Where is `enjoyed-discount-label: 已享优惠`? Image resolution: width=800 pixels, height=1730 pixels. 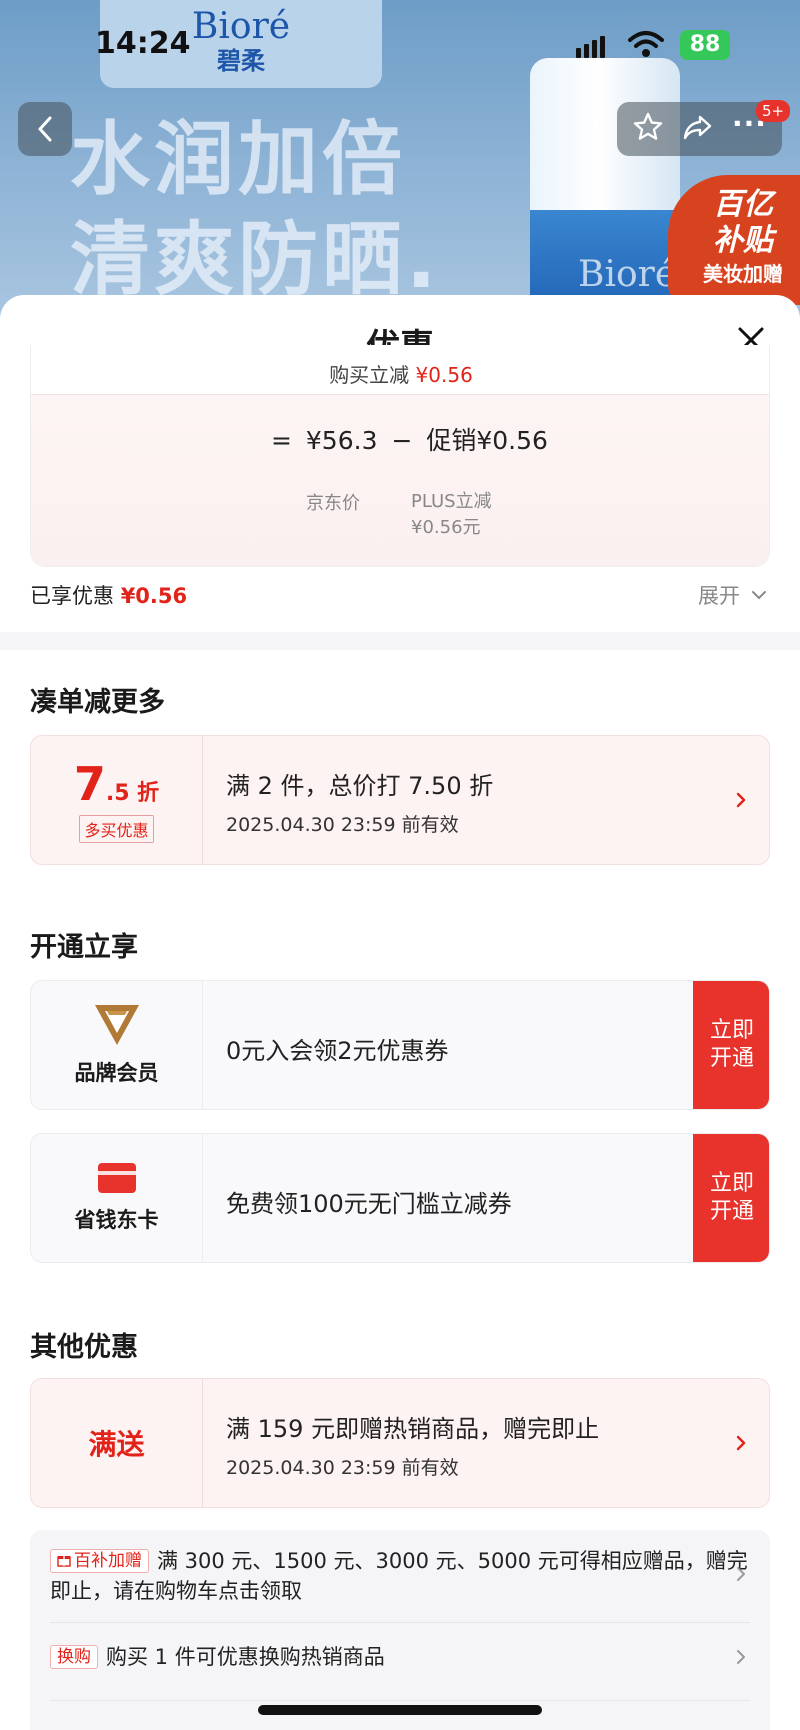
enjoyed-discount-label: 已享优惠 is located at coordinates (72, 596).